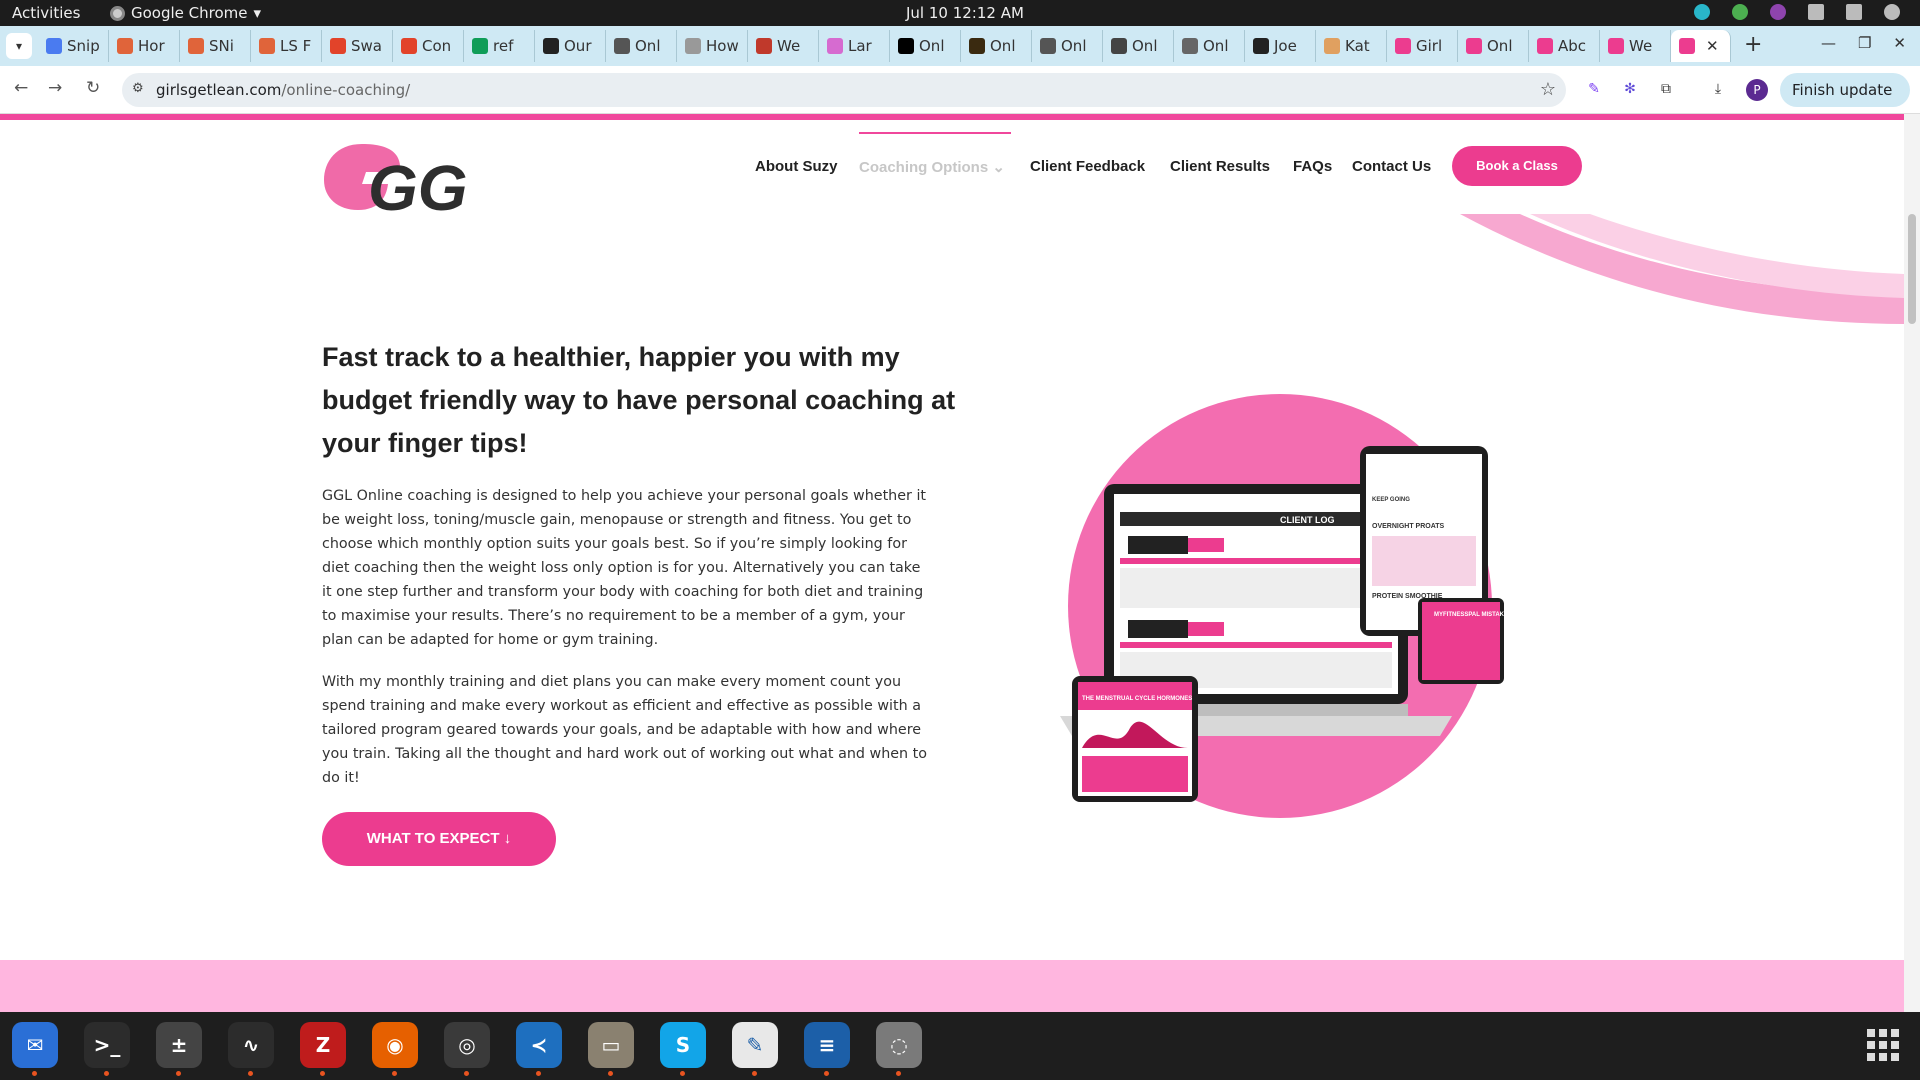  Describe the element at coordinates (1702, 12) in the screenshot. I see `update-icon` at that location.